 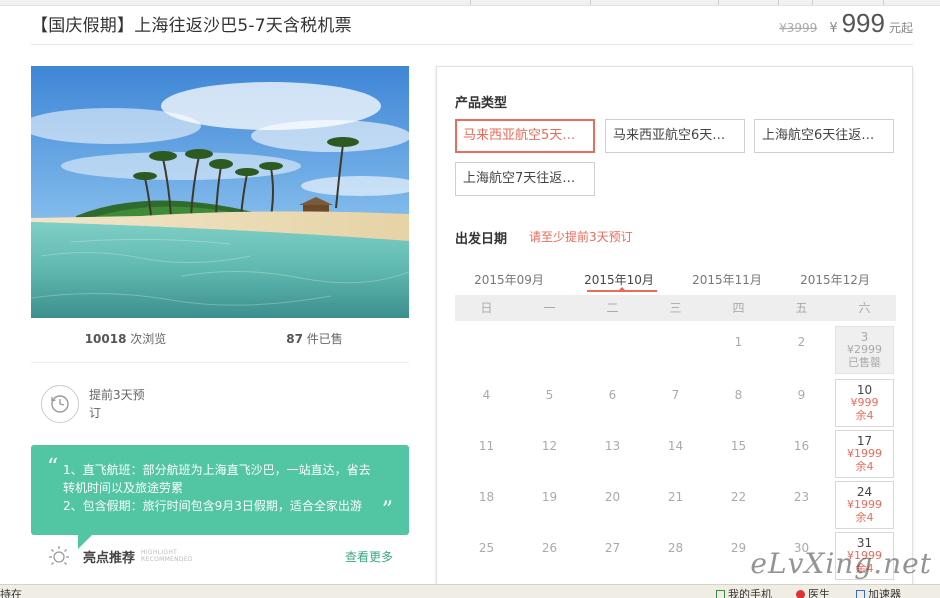 I want to click on day-number: 10, so click(x=864, y=390).